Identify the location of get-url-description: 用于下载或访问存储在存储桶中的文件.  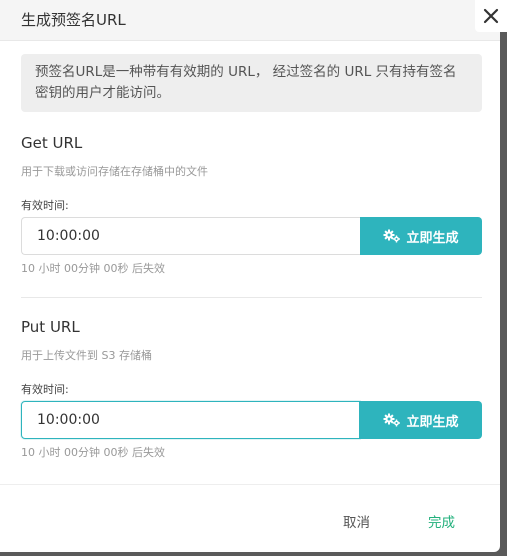
(114, 171).